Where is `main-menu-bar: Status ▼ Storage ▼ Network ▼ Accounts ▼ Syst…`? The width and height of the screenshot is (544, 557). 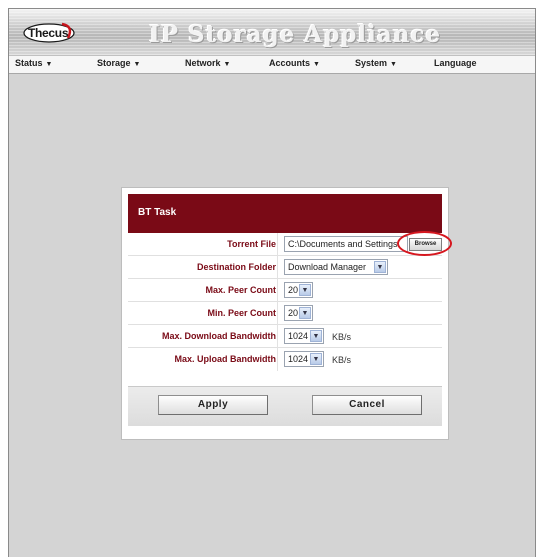 main-menu-bar: Status ▼ Storage ▼ Network ▼ Accounts ▼ Syst… is located at coordinates (272, 64).